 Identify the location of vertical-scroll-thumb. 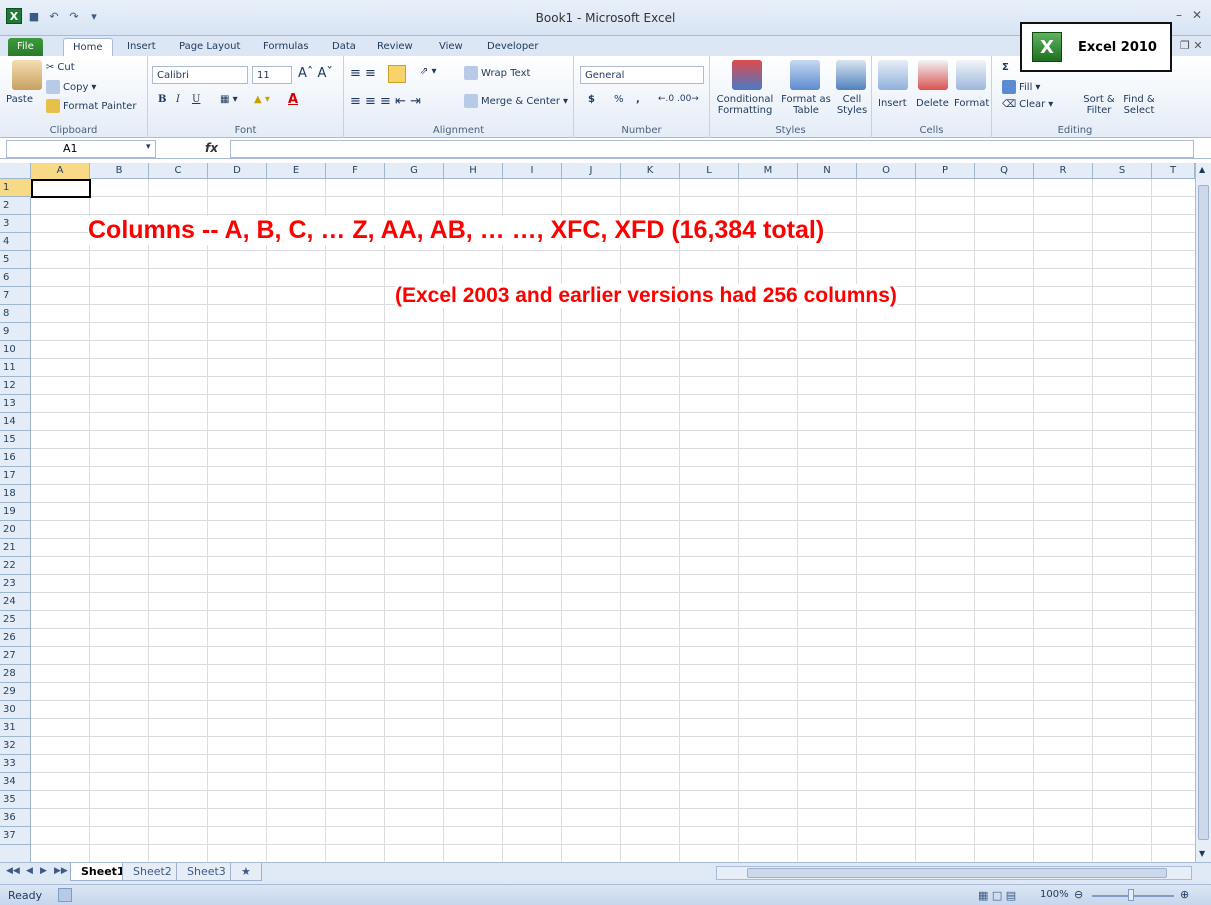
(1203, 512).